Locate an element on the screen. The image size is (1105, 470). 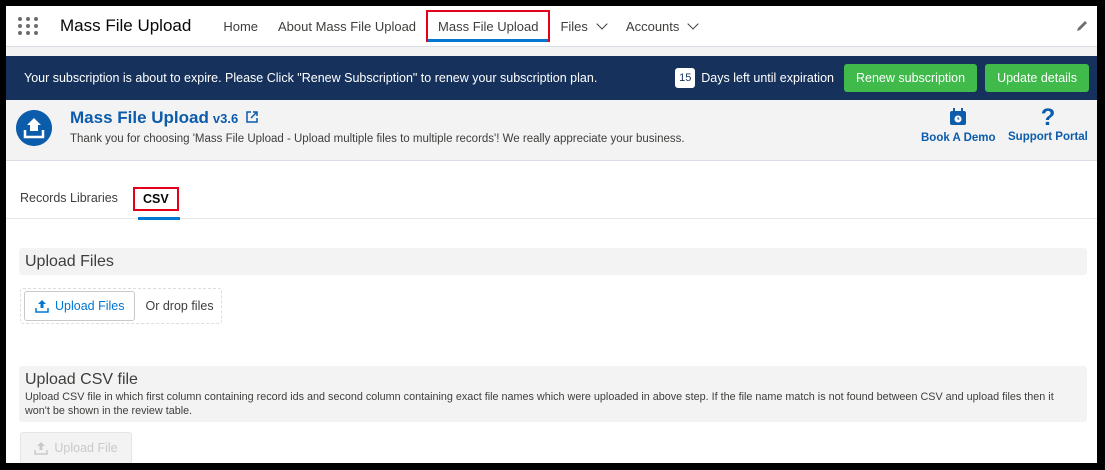
calendar-icon is located at coordinates (958, 116).